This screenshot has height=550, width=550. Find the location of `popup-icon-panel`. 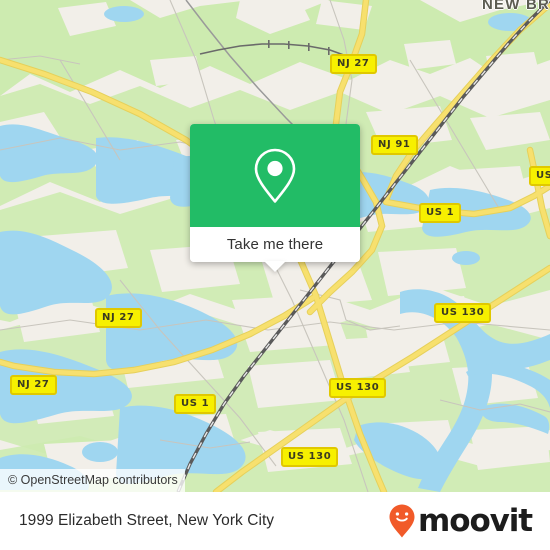

popup-icon-panel is located at coordinates (275, 175).